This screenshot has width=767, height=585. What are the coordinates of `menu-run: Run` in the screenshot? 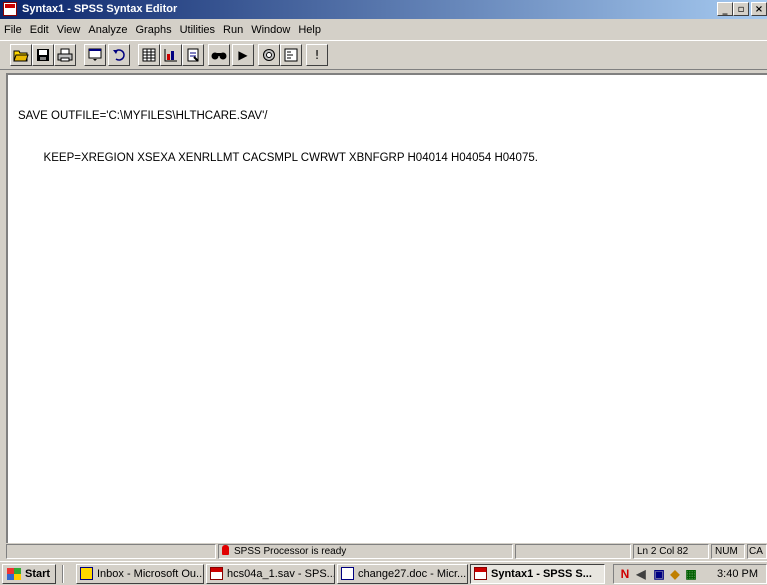 It's located at (233, 30).